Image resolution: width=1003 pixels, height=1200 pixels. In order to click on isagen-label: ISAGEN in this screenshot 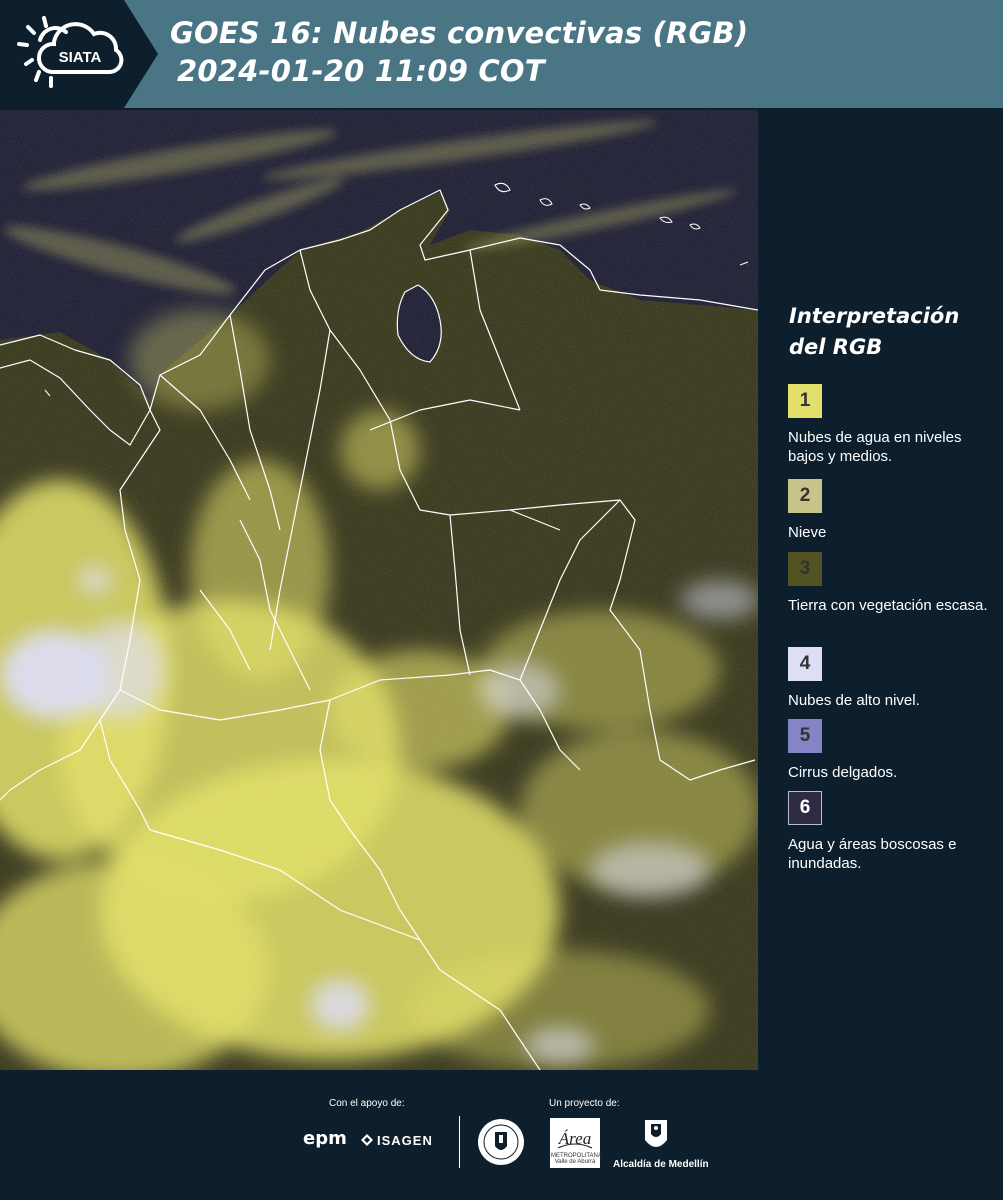, I will do `click(405, 1140)`.